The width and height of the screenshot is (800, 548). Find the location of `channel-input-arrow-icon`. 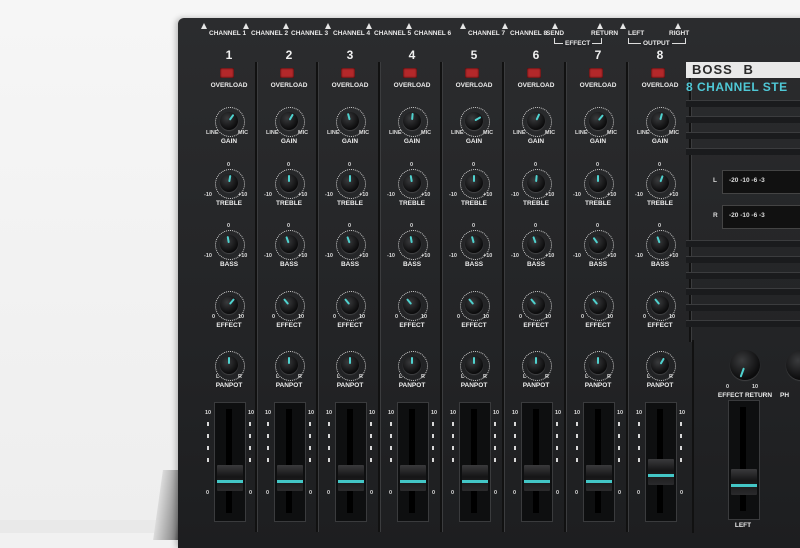

channel-input-arrow-icon is located at coordinates (409, 26).